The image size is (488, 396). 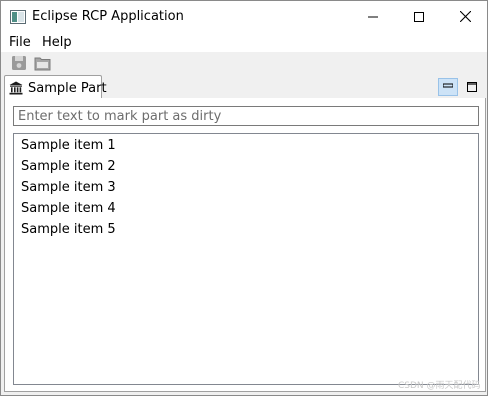 I want to click on minimize-icon, so click(x=373, y=16).